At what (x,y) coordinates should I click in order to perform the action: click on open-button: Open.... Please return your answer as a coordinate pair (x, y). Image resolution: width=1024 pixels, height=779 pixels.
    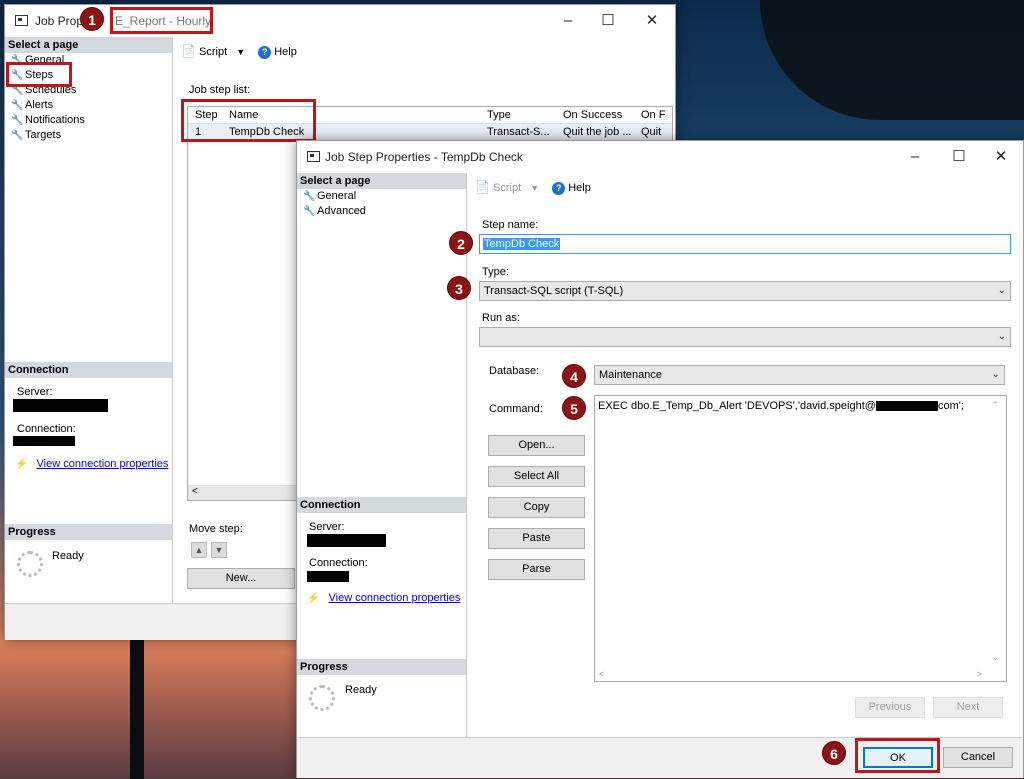
    Looking at the image, I should click on (536, 445).